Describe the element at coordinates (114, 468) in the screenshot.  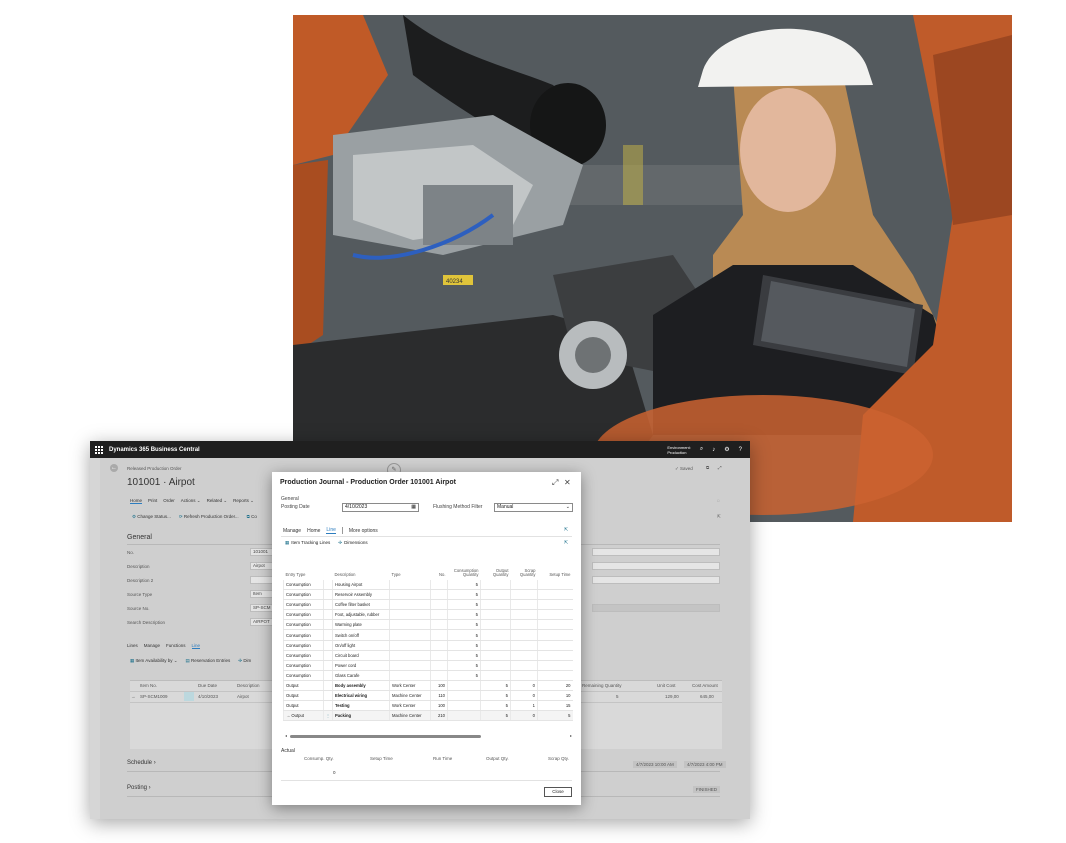
I see `back-icon: ←` at that location.